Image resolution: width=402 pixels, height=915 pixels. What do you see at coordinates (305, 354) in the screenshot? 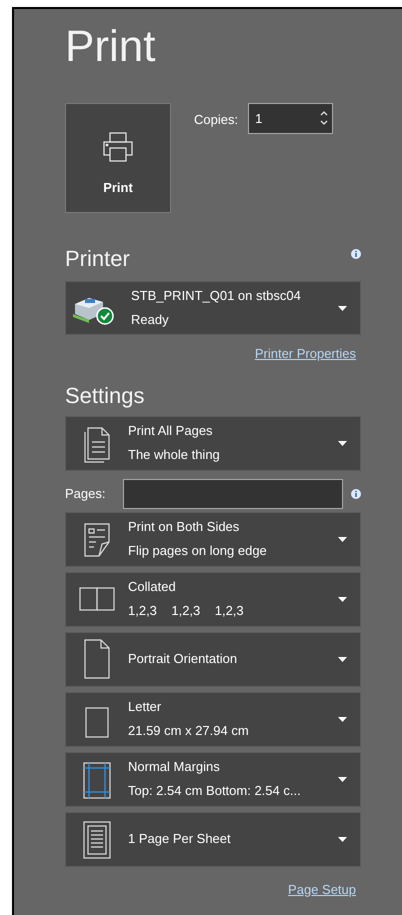
I see `printer-properties-link: Printer Properties` at bounding box center [305, 354].